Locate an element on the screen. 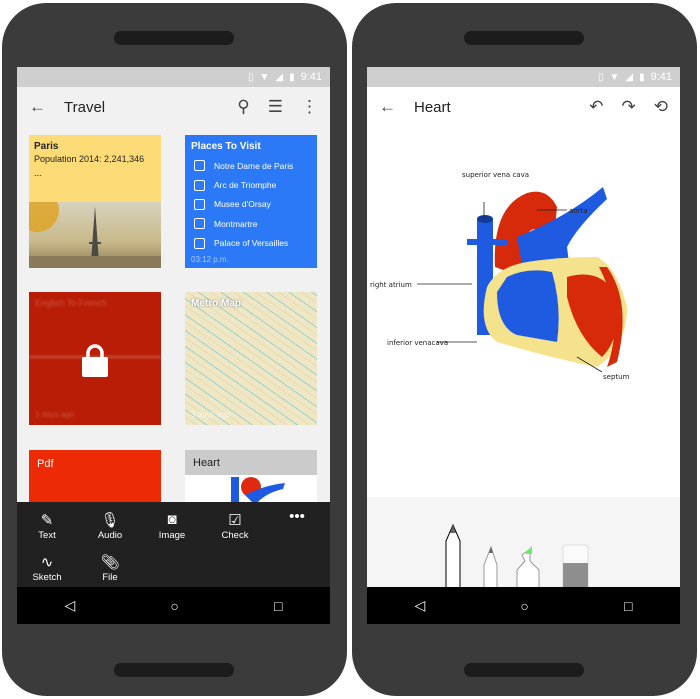  card-title: Paris is located at coordinates (46, 146).